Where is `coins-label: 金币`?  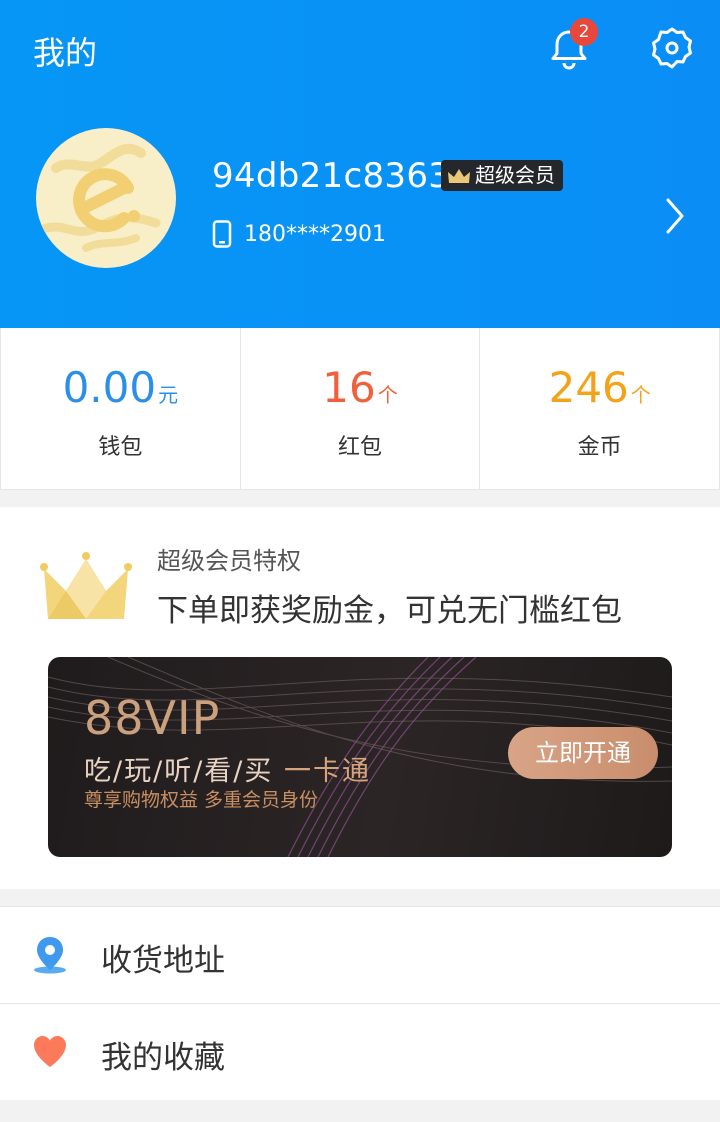 coins-label: 金币 is located at coordinates (599, 447).